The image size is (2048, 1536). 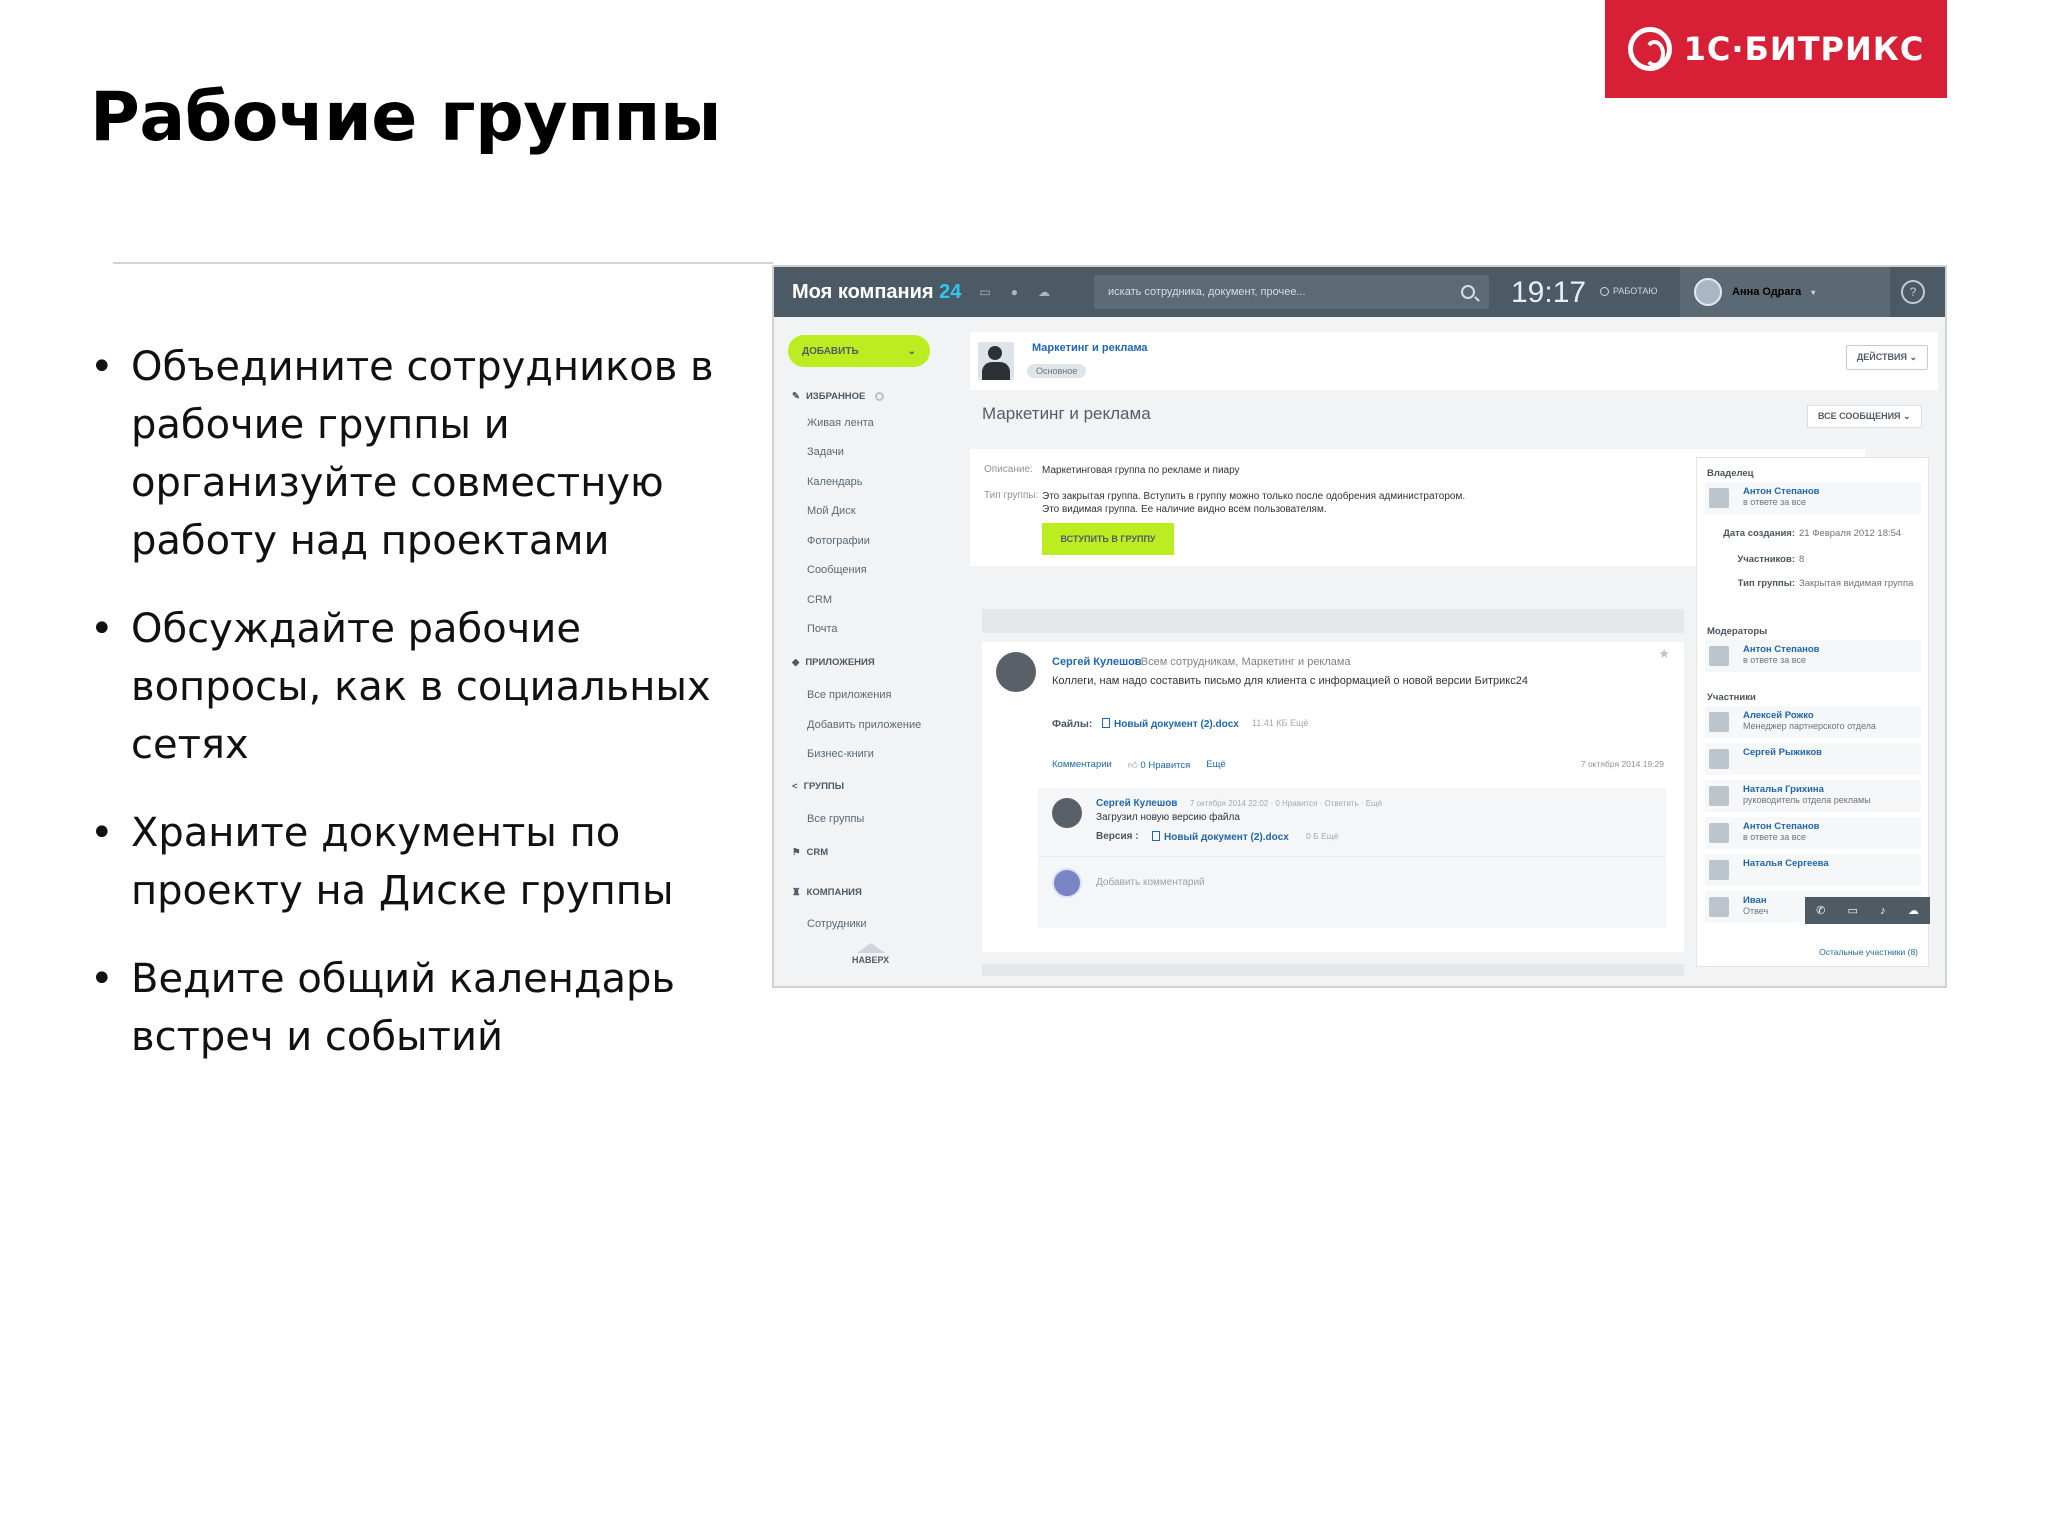 I want to click on participant-card: Антон Степанов в ответе за все, so click(x=1813, y=833).